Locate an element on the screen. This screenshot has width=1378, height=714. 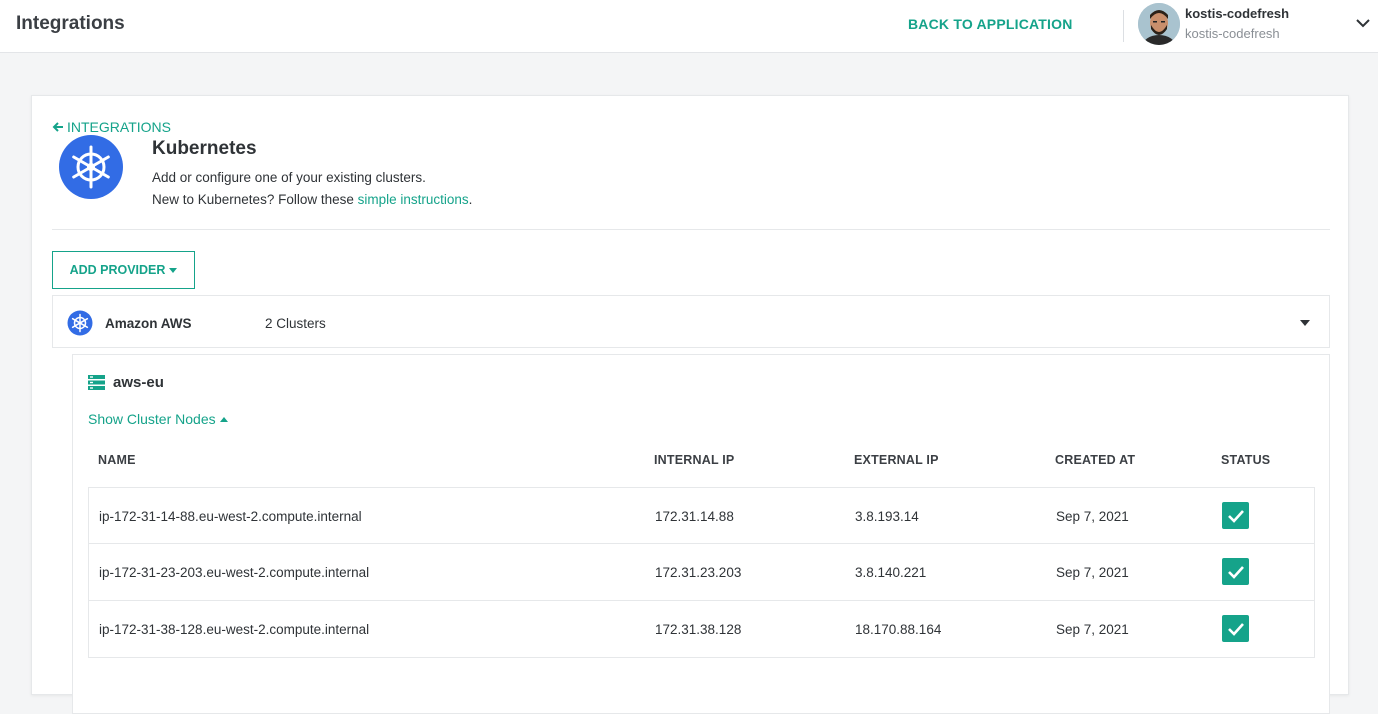
column-header-external-ip: EXTERNAL IP is located at coordinates (896, 460).